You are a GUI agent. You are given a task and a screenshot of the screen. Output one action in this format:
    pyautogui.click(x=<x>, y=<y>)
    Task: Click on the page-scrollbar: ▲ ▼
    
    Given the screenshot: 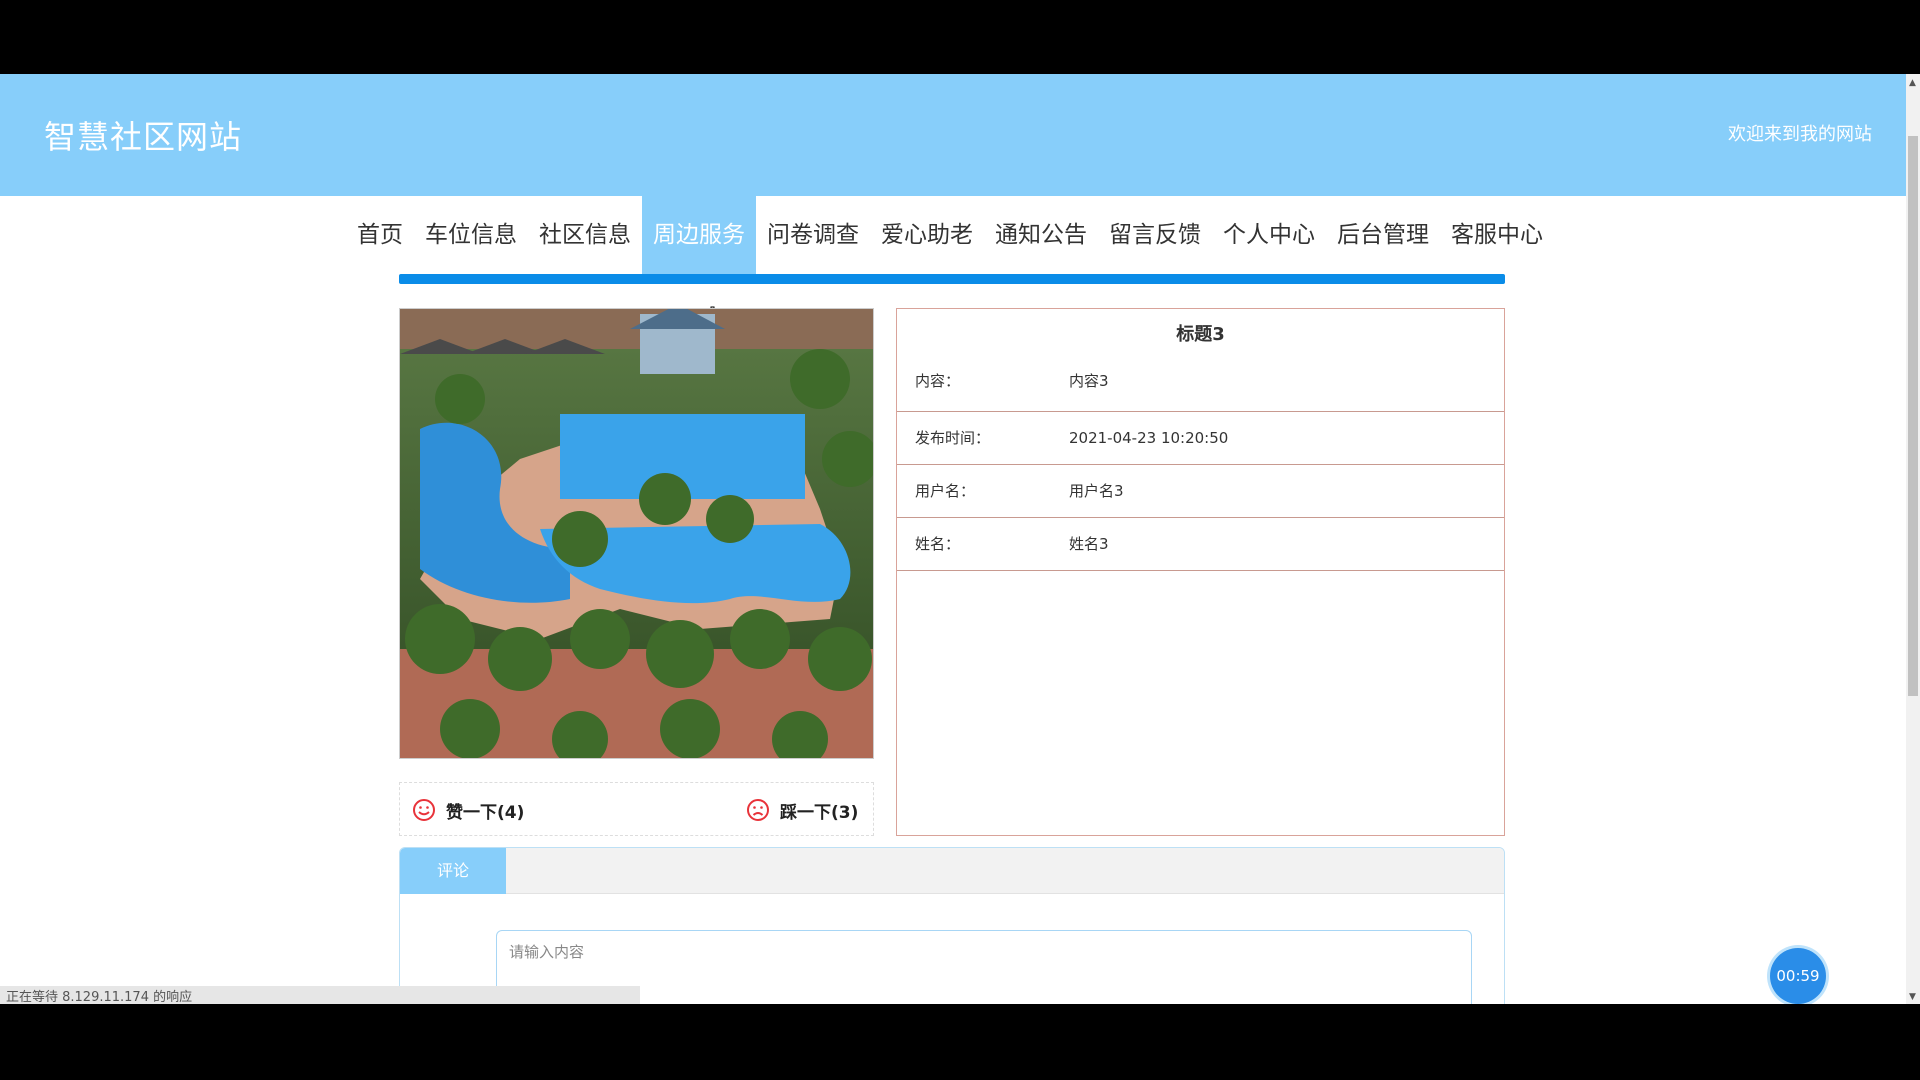 What is the action you would take?
    pyautogui.click(x=1913, y=539)
    